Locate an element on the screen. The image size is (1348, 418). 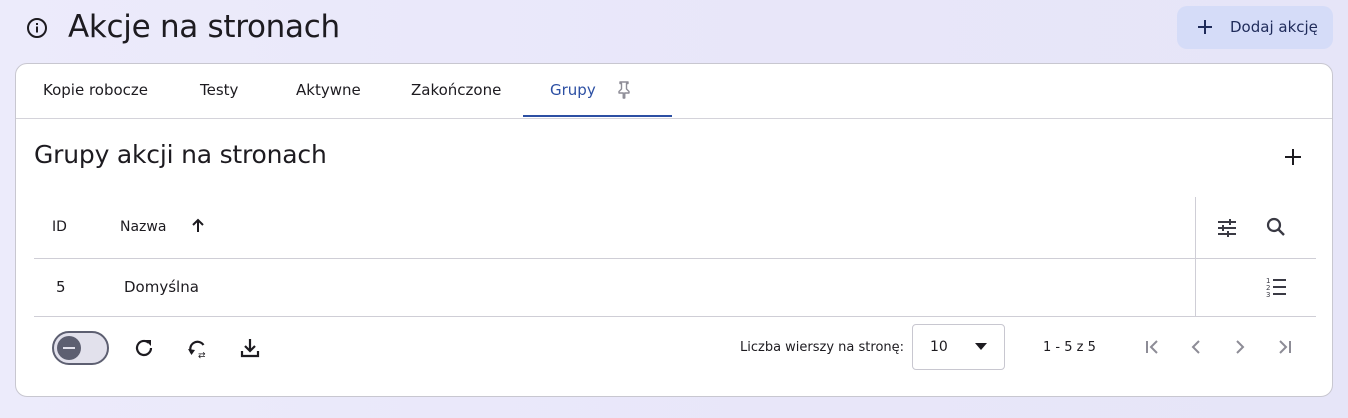
add-action-button: Dodaj akcję is located at coordinates (1255, 27).